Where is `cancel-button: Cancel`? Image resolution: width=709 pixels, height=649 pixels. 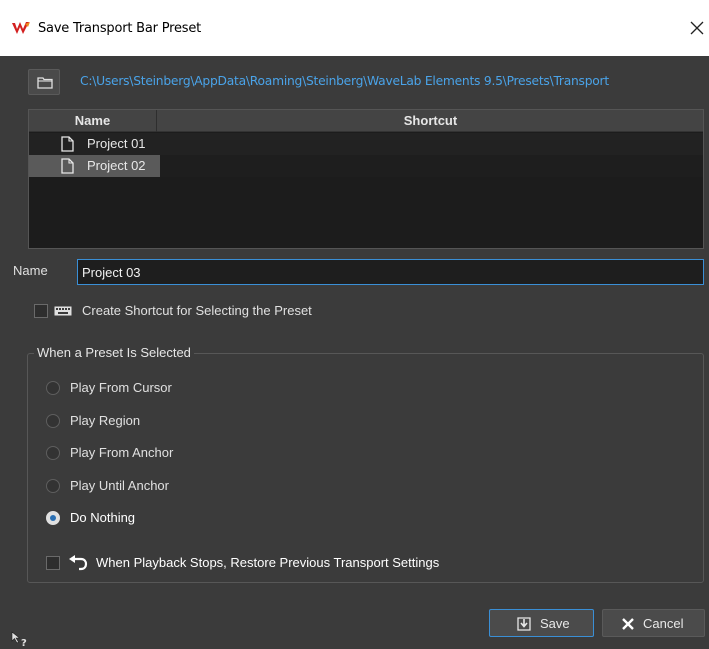
cancel-button: Cancel is located at coordinates (653, 623).